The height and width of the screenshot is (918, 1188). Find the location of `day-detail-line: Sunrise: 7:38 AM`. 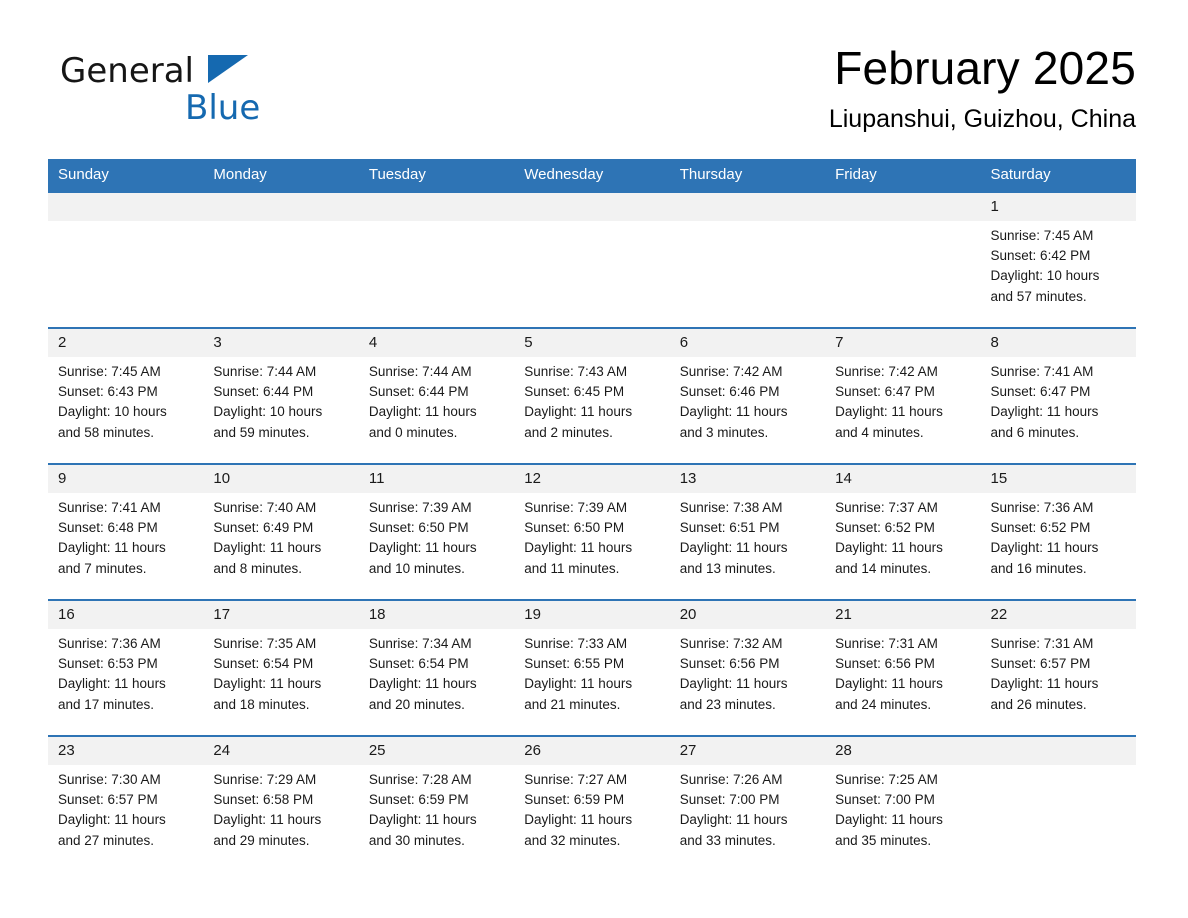

day-detail-line: Sunrise: 7:38 AM is located at coordinates (731, 507).